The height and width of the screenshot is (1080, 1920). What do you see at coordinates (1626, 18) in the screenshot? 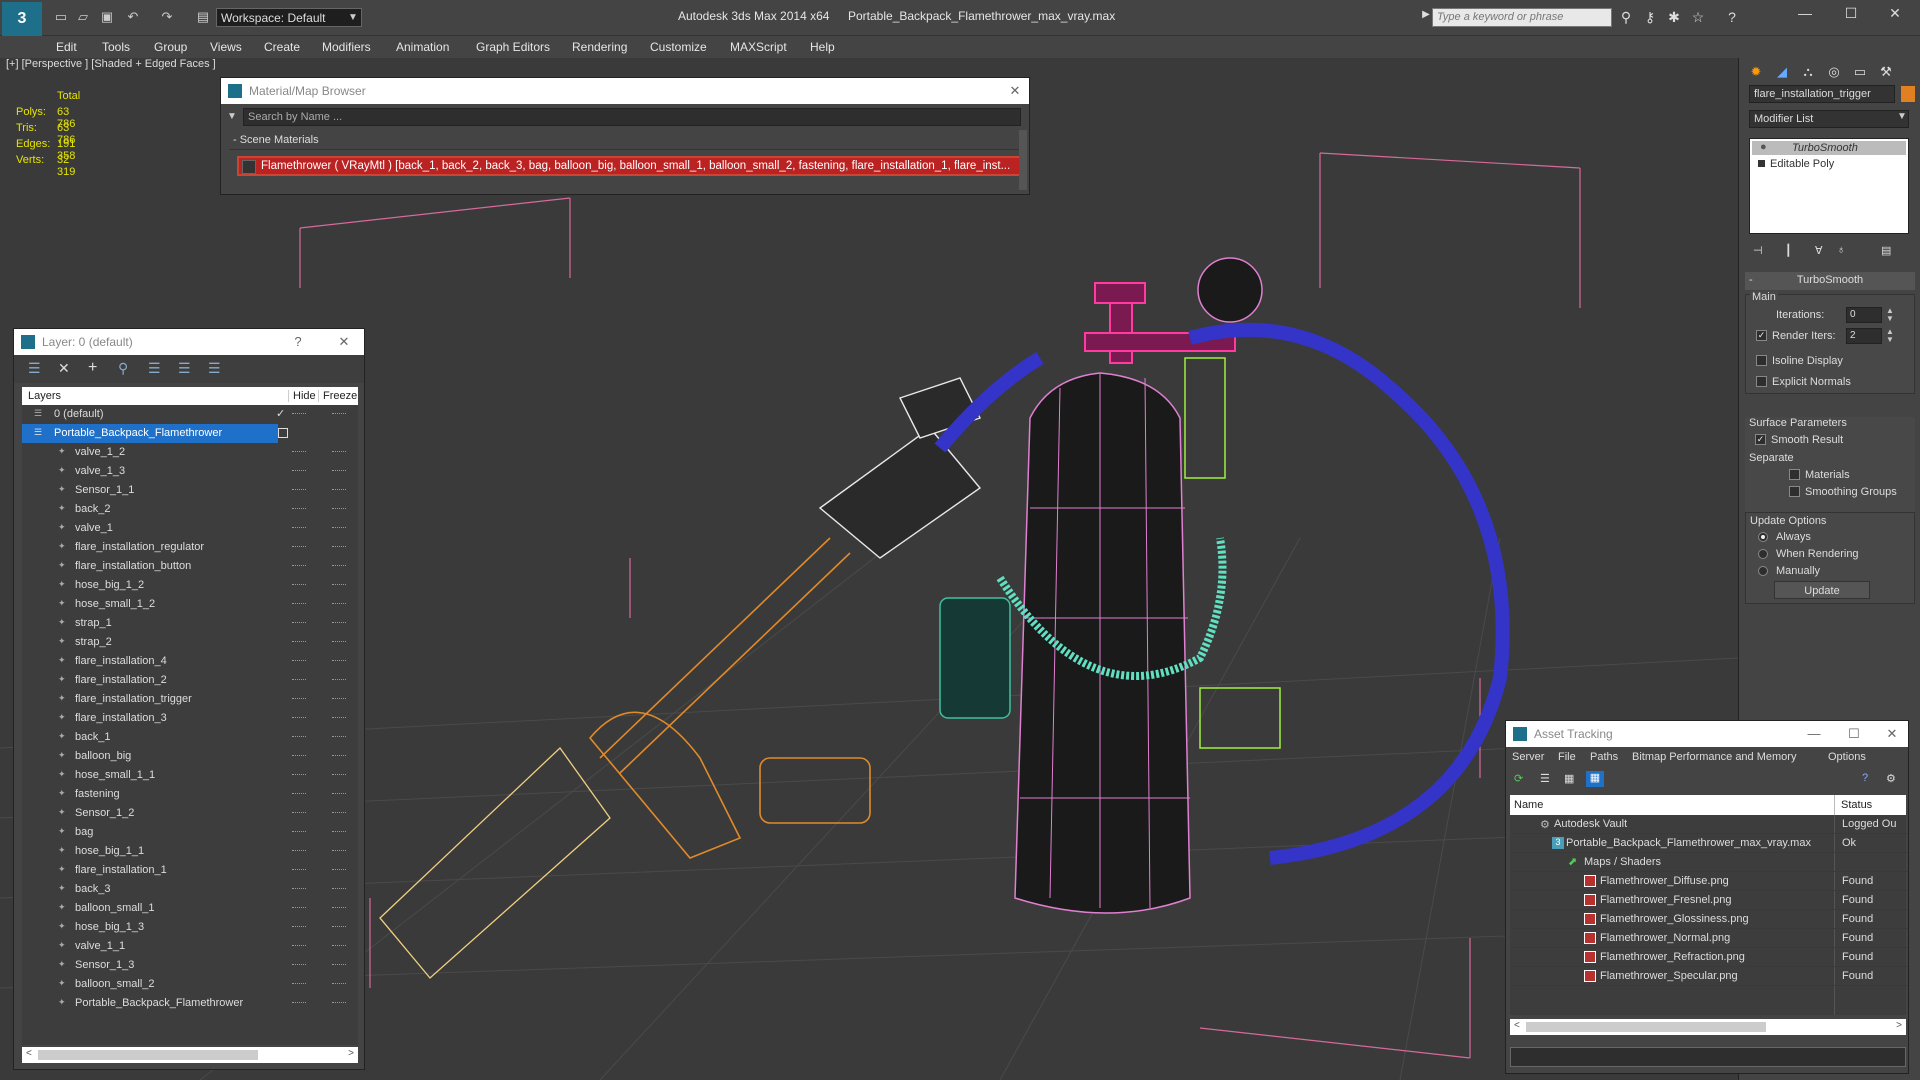
I see `binoculars-icon: ⚲` at bounding box center [1626, 18].